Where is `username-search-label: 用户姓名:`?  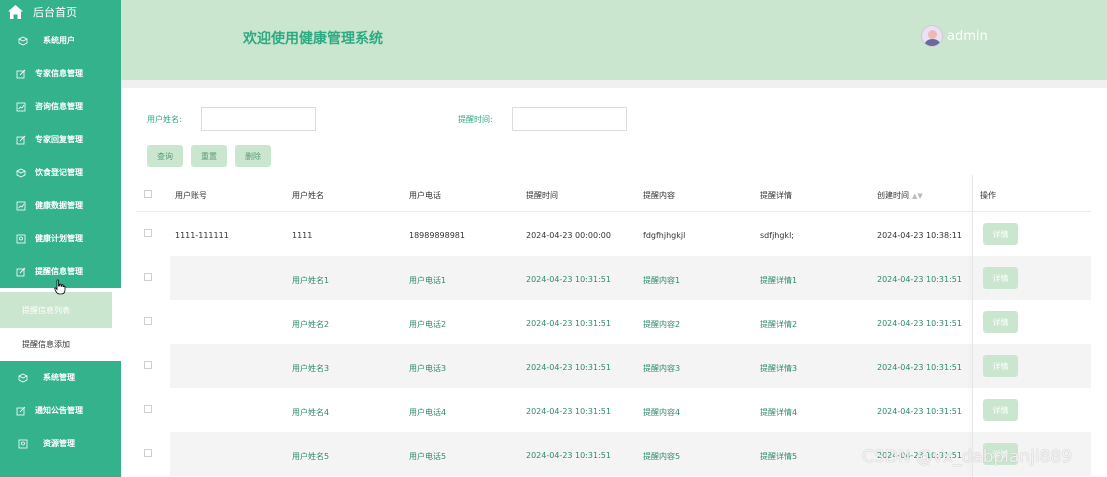
username-search-label: 用户姓名: is located at coordinates (164, 119).